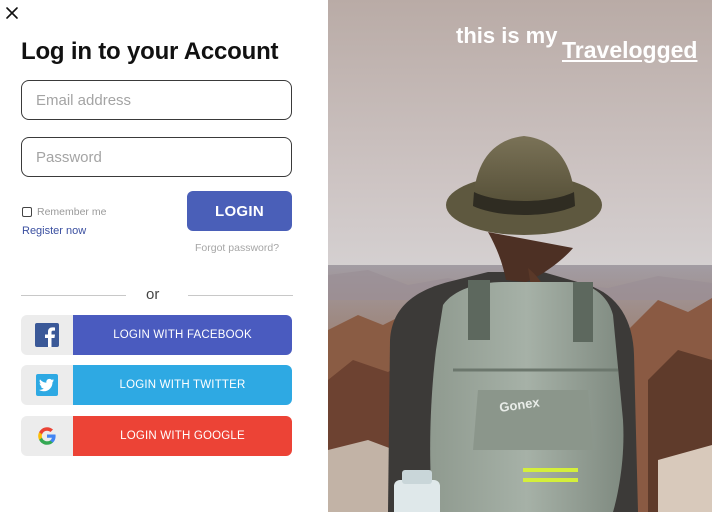 The height and width of the screenshot is (512, 712). I want to click on google-login-button: LOGIN WITH GOOGLE, so click(156, 436).